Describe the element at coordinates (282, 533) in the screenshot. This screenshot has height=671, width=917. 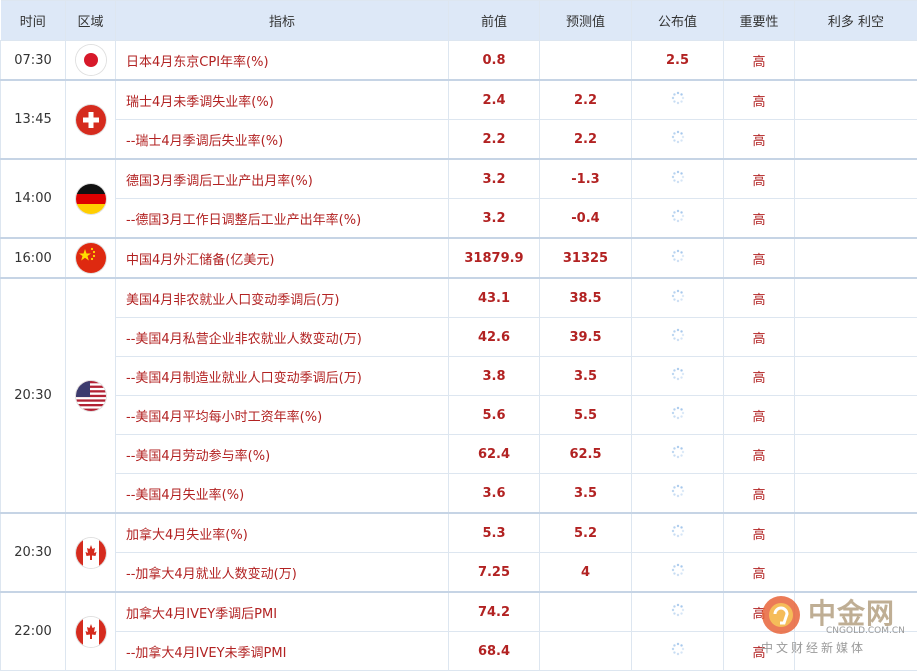
I see `indicator-name: 加拿大4月失业率(%)` at that location.